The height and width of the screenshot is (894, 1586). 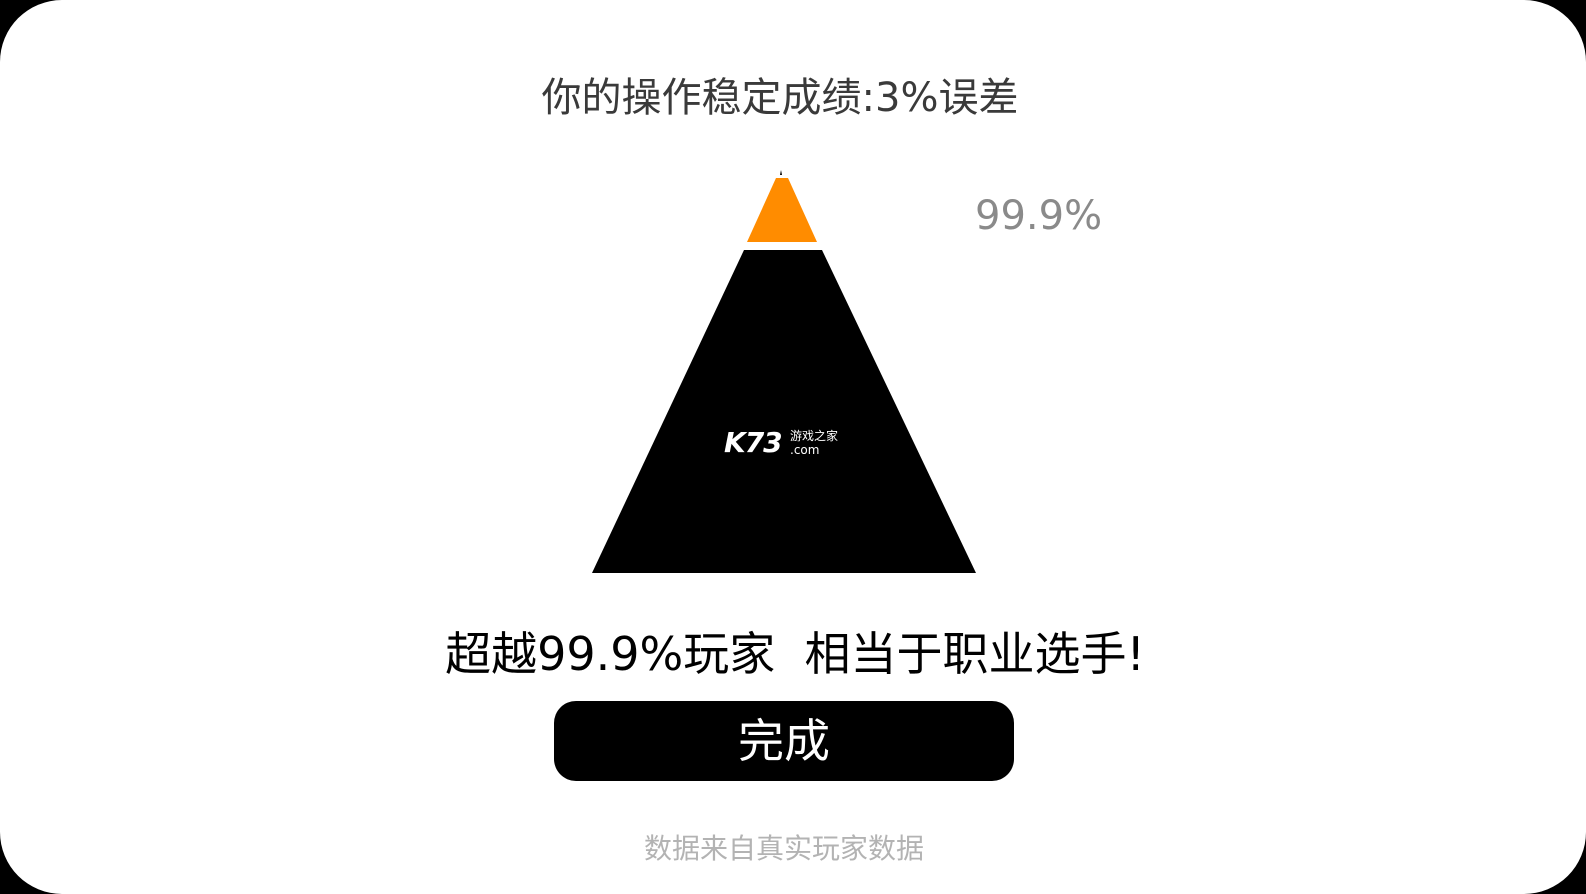 What do you see at coordinates (805, 450) in the screenshot?
I see `watermark-domain-text: .com` at bounding box center [805, 450].